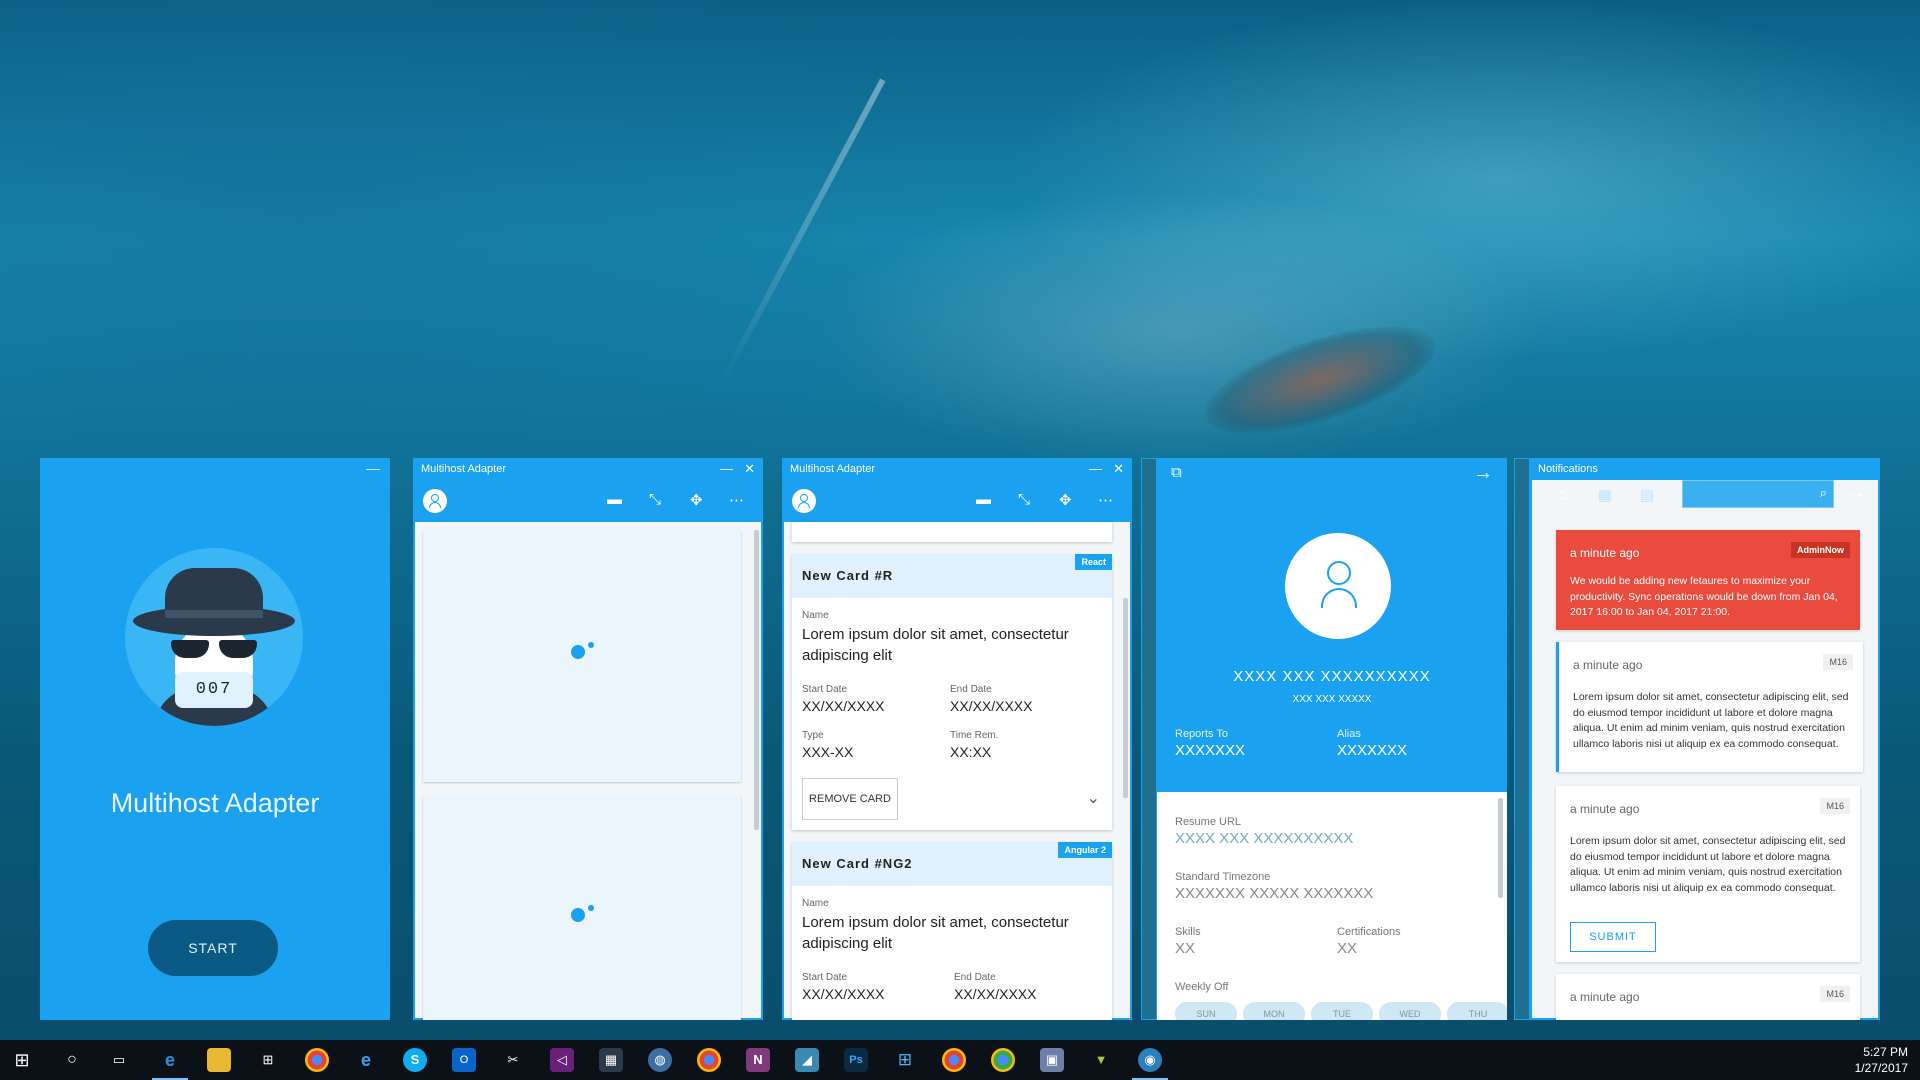 The width and height of the screenshot is (1920, 1080). I want to click on app-icon: ◉, so click(1150, 1060).